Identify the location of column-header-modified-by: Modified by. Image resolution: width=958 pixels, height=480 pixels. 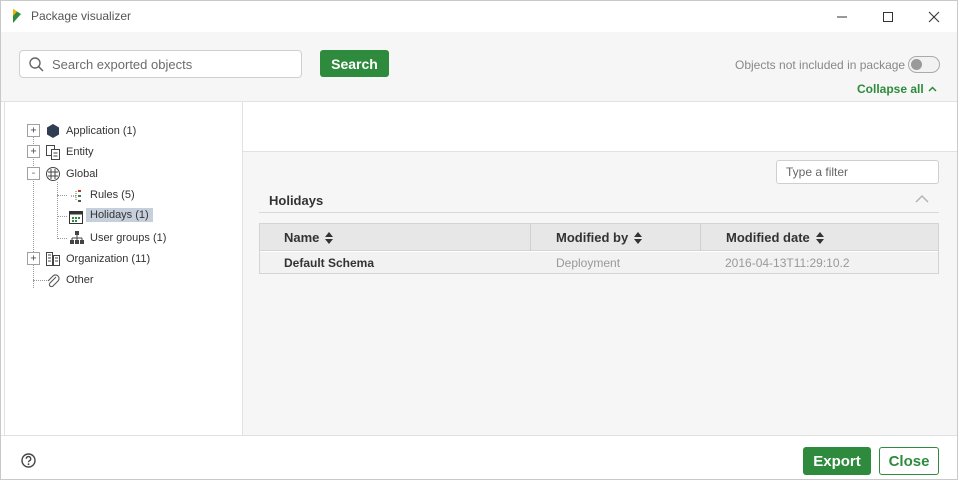
(599, 237).